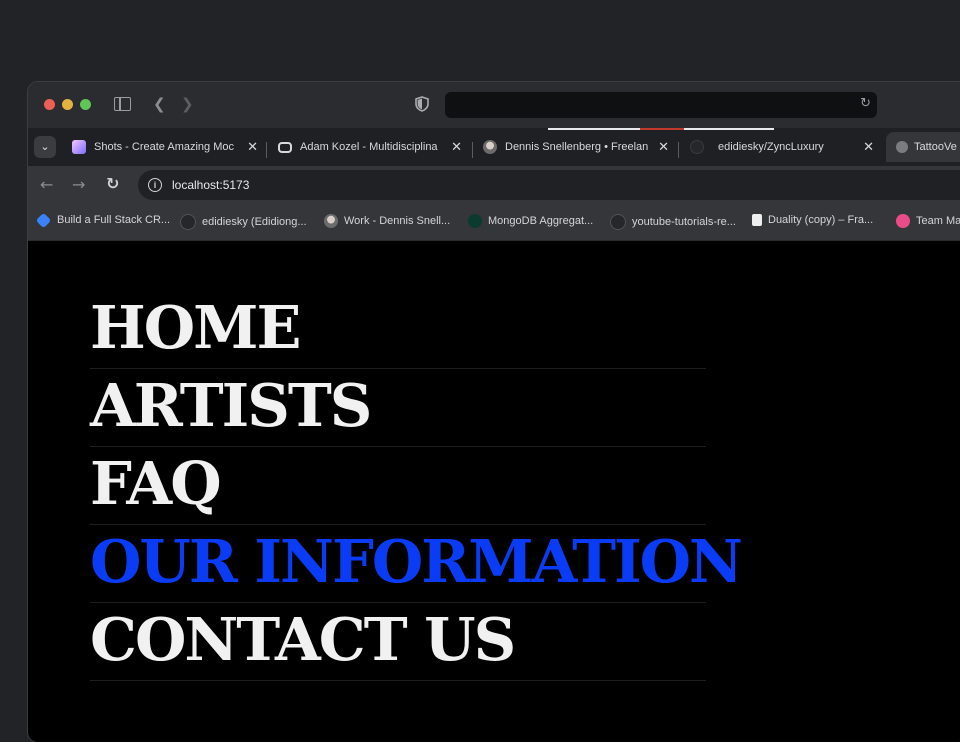 The height and width of the screenshot is (742, 960). I want to click on globe-favicon-icon, so click(902, 147).